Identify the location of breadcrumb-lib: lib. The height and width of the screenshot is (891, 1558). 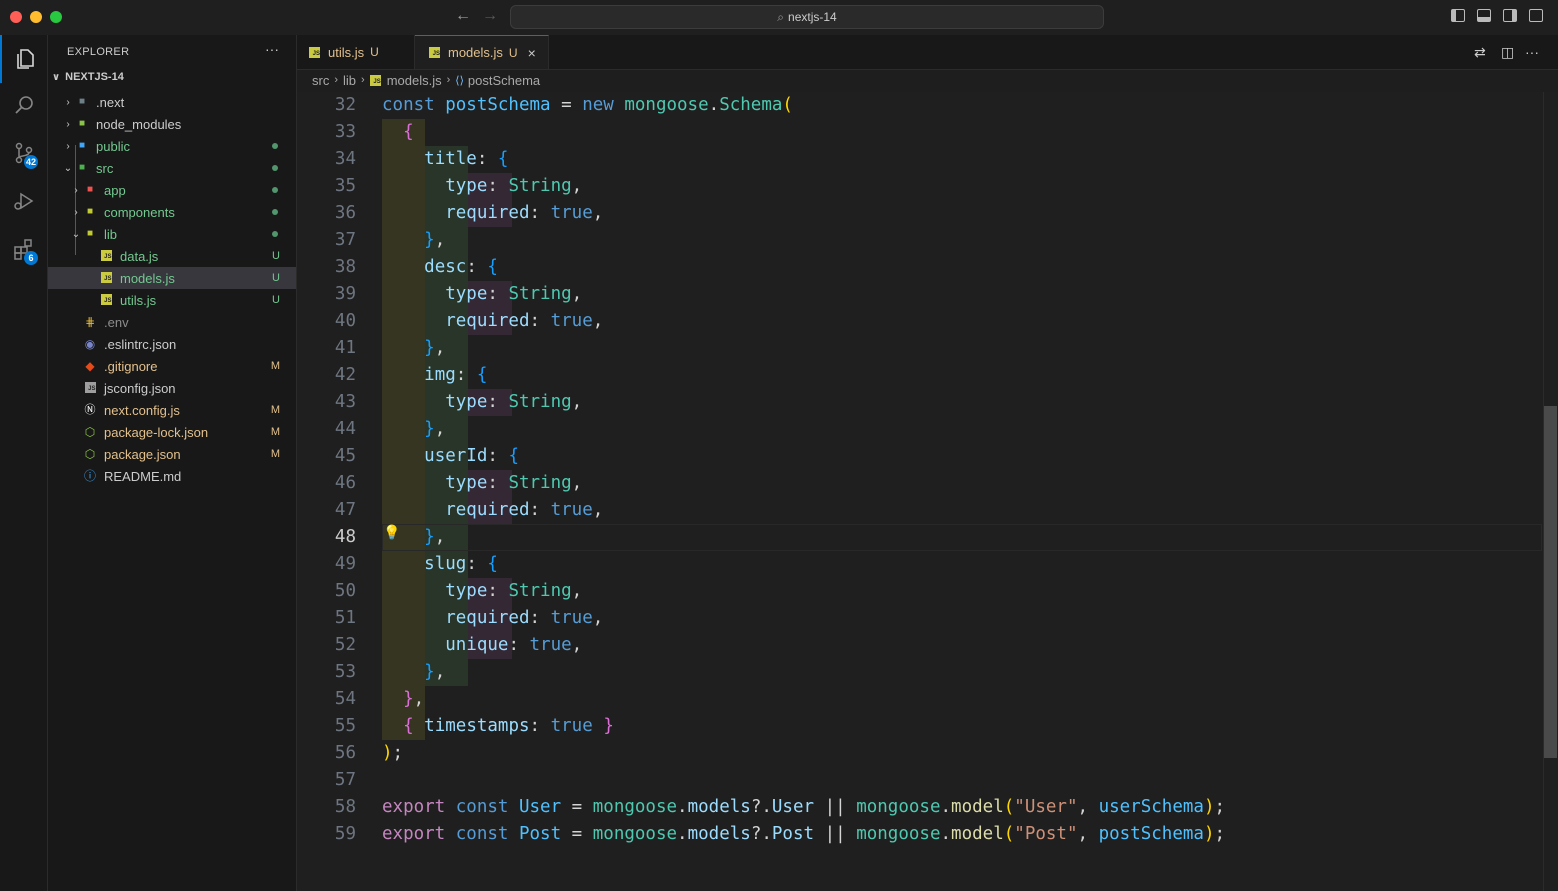
(349, 80).